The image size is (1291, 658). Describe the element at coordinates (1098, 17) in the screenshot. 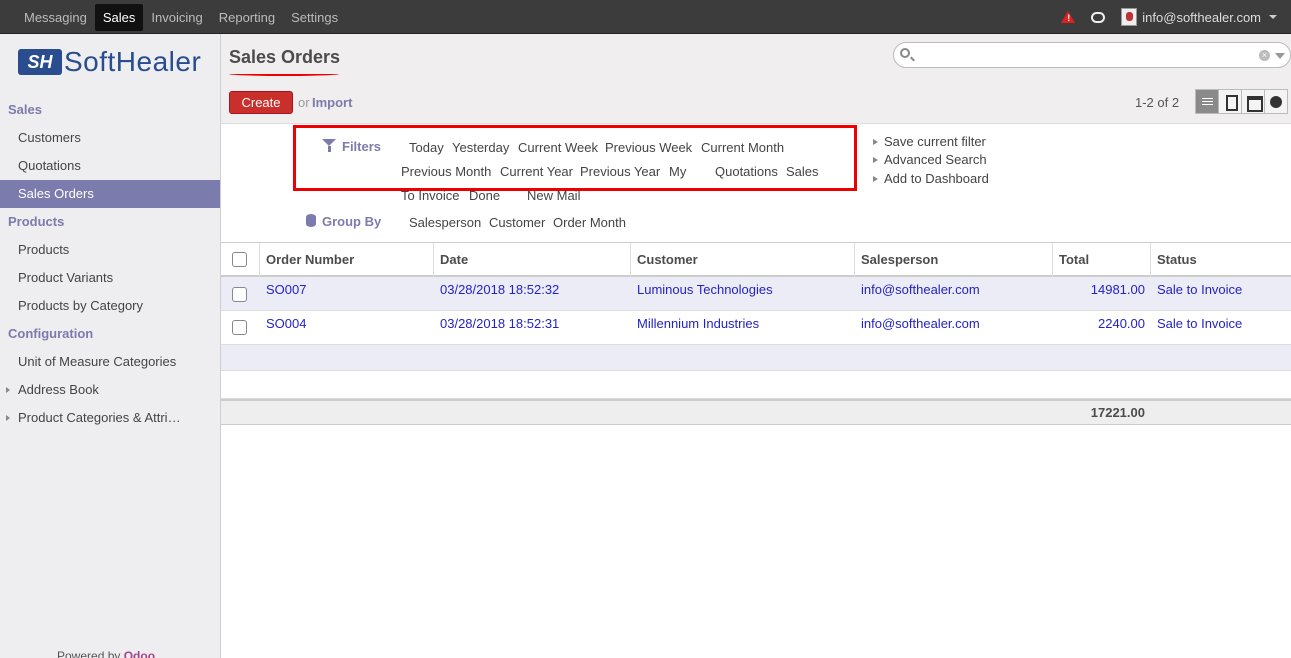

I see `chat-icon` at that location.